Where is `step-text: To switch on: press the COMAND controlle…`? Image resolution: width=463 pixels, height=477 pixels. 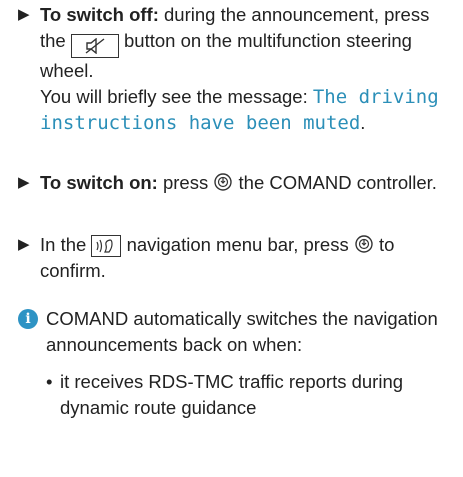 step-text: To switch on: press the COMAND controlle… is located at coordinates (249, 183).